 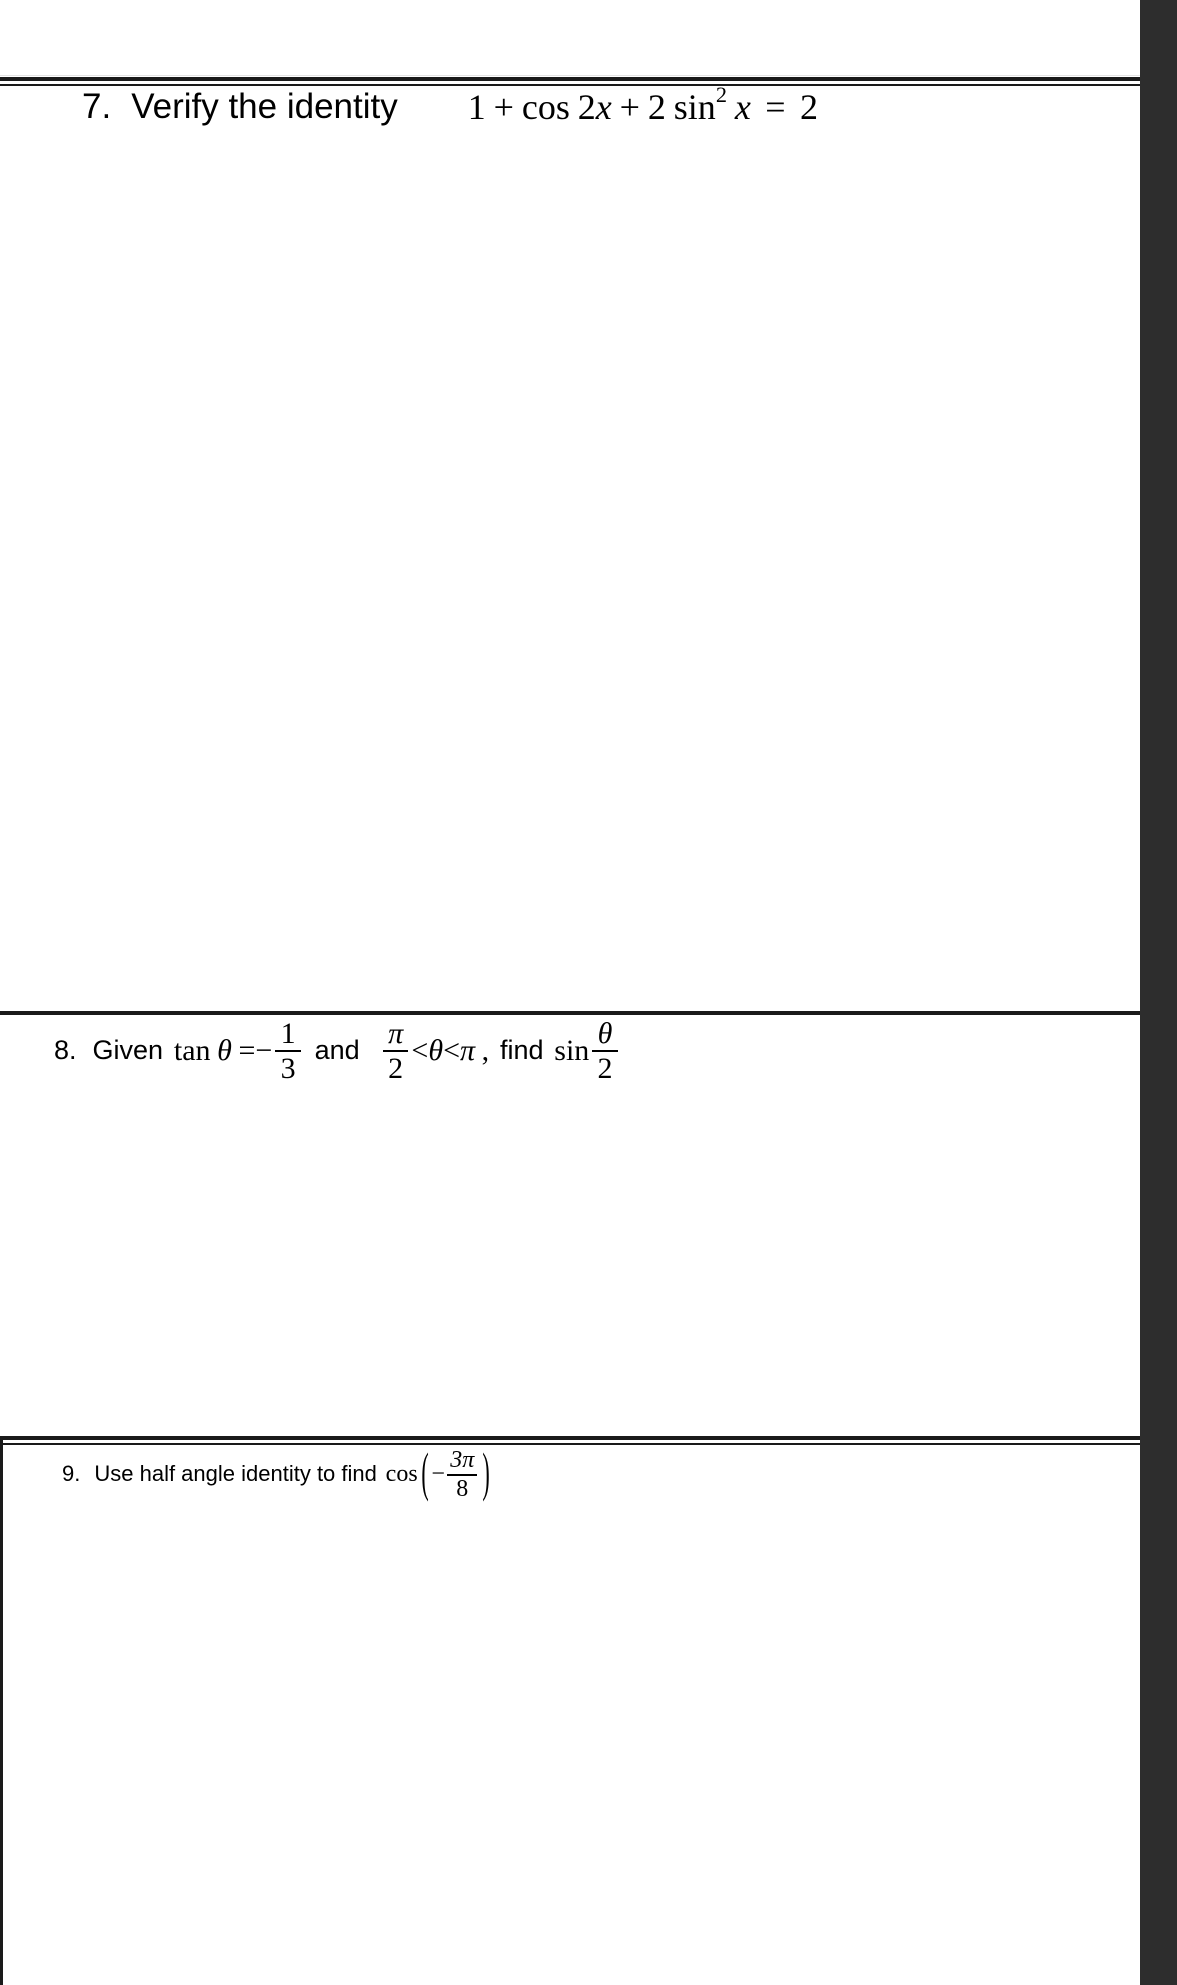 What do you see at coordinates (71, 1474) in the screenshot?
I see `problem-9-number: 9.` at bounding box center [71, 1474].